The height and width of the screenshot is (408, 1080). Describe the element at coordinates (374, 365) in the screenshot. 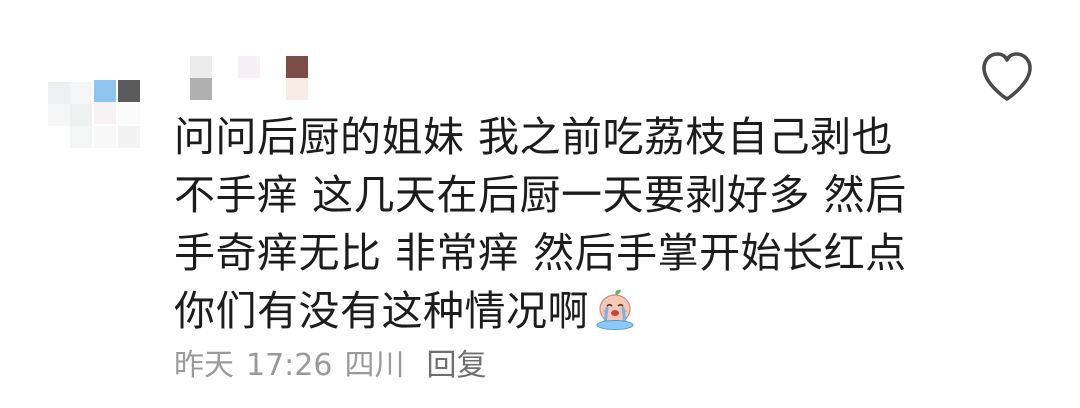

I see `comment-location: 四川` at that location.